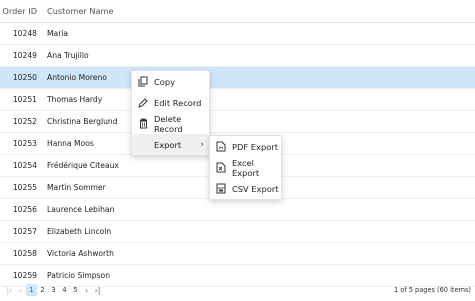 The height and width of the screenshot is (301, 475). Describe the element at coordinates (58, 33) in the screenshot. I see `customer-name-cell: Maria` at that location.